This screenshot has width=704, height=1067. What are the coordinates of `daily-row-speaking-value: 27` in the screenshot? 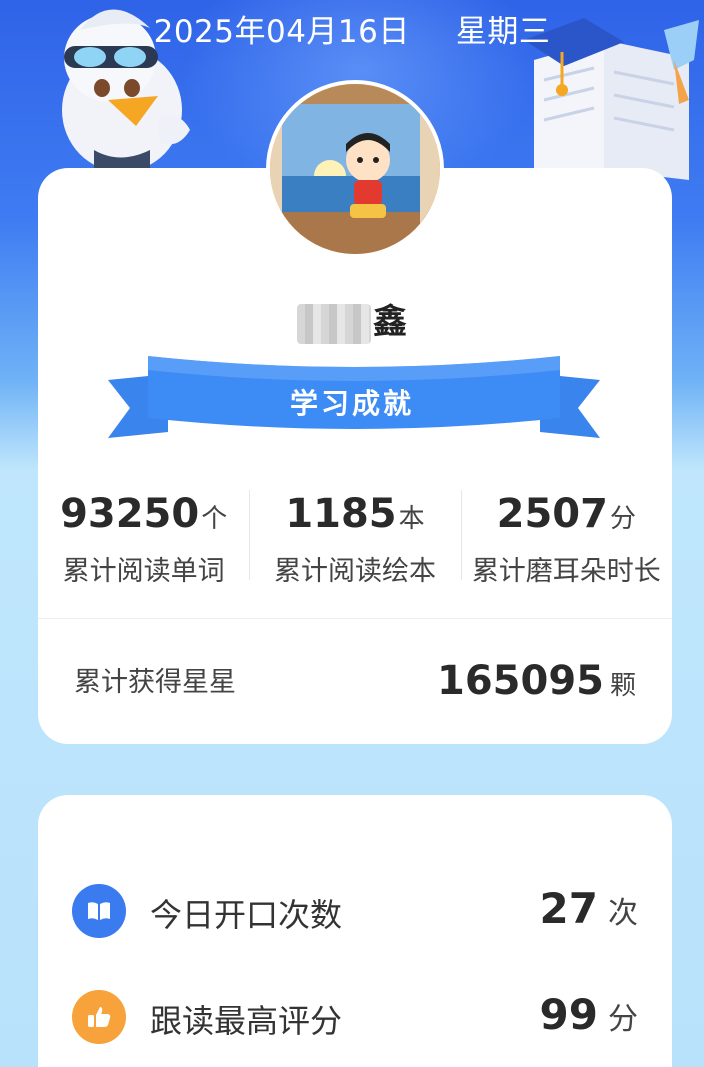 It's located at (568, 908).